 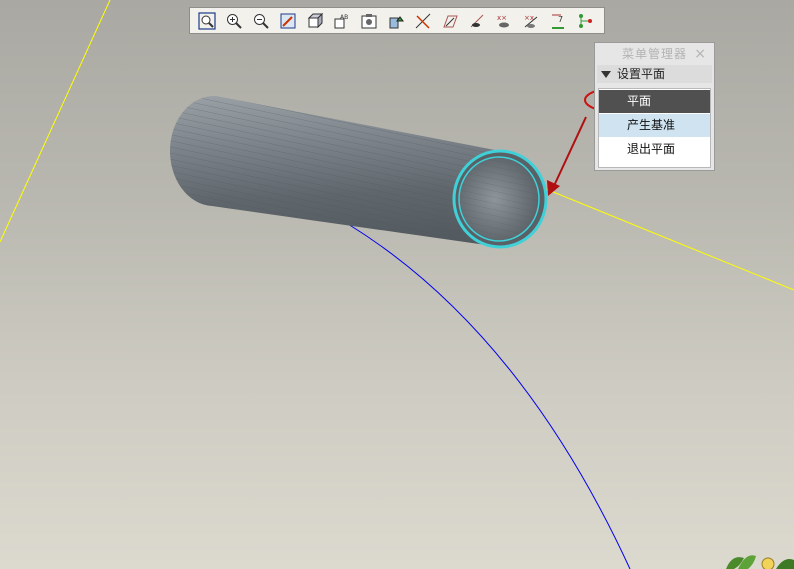 I want to click on network-button, so click(x=585, y=21).